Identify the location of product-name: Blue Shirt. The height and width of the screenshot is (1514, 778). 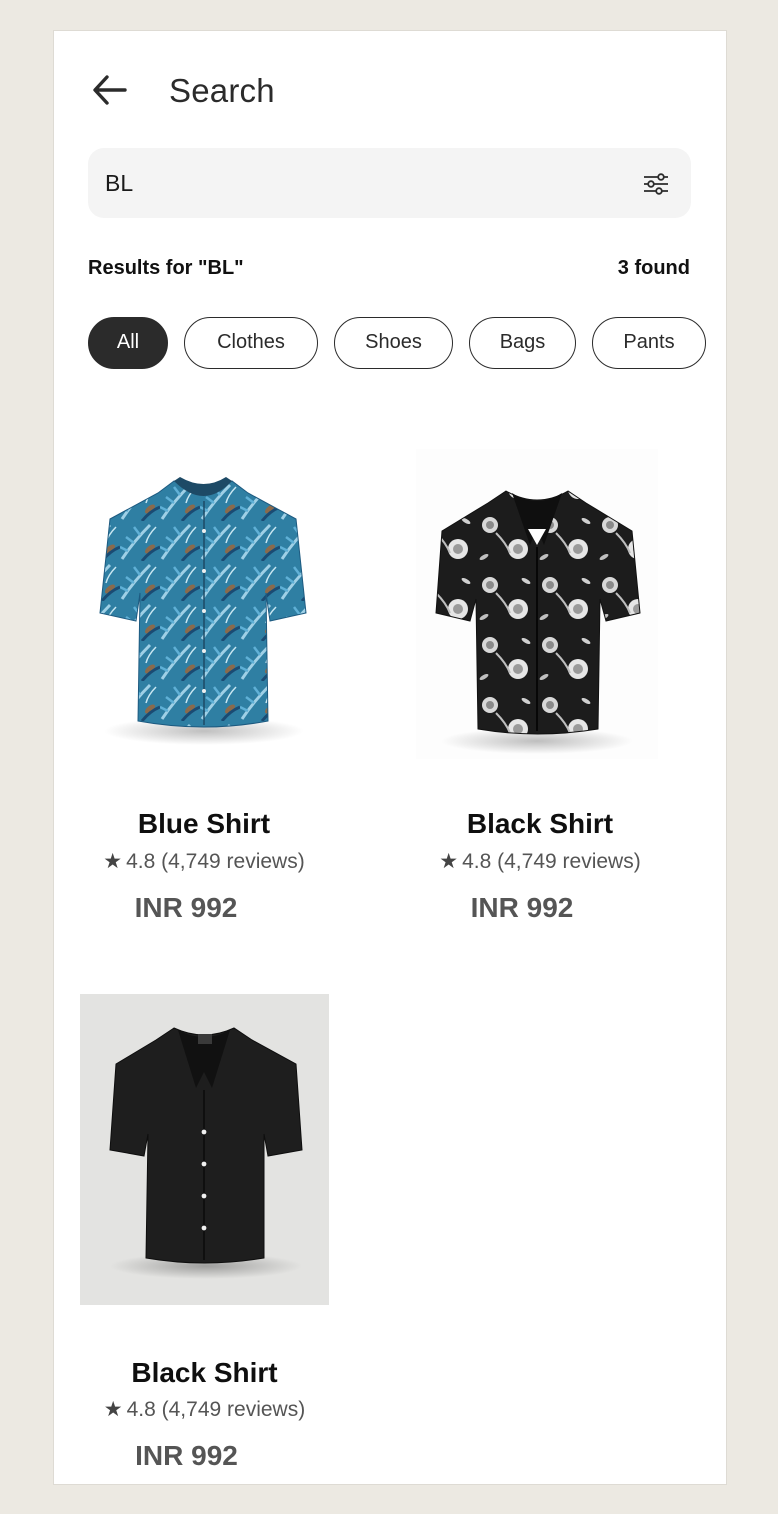
(204, 823).